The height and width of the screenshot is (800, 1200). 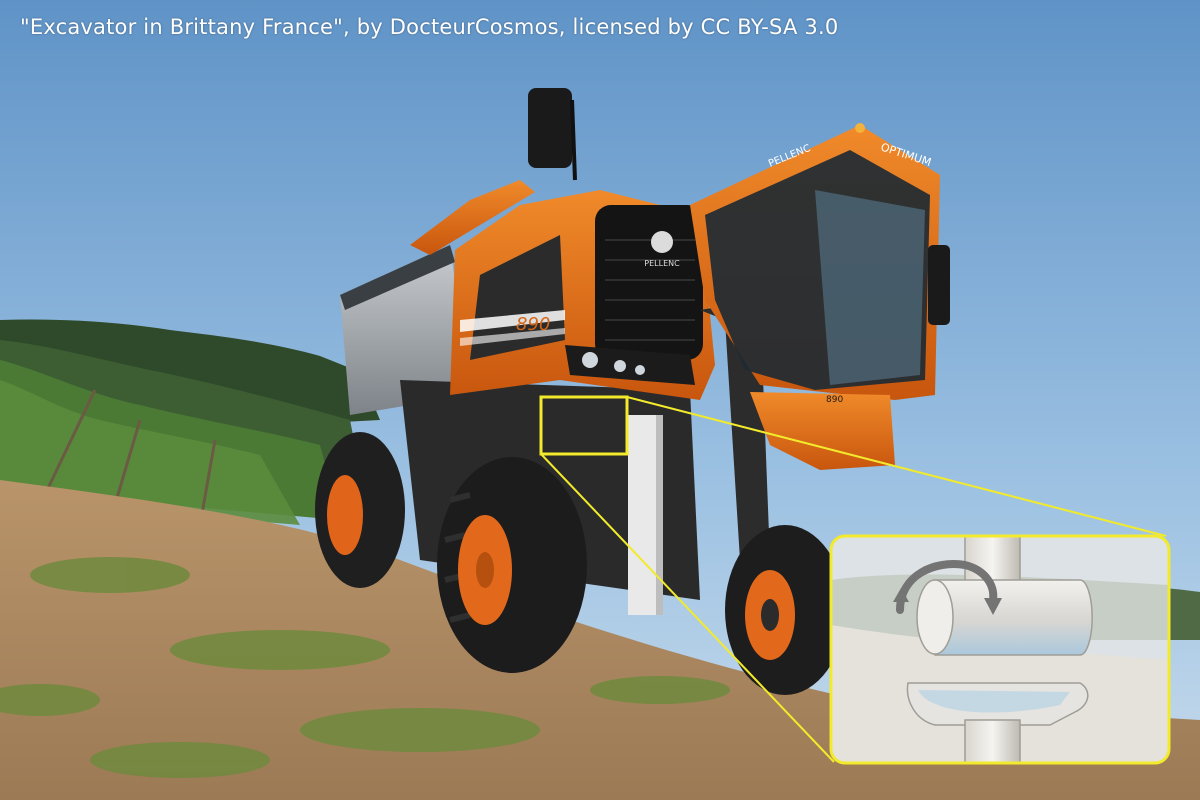 I want to click on hood-logo-text: PELLENC, so click(x=662, y=263).